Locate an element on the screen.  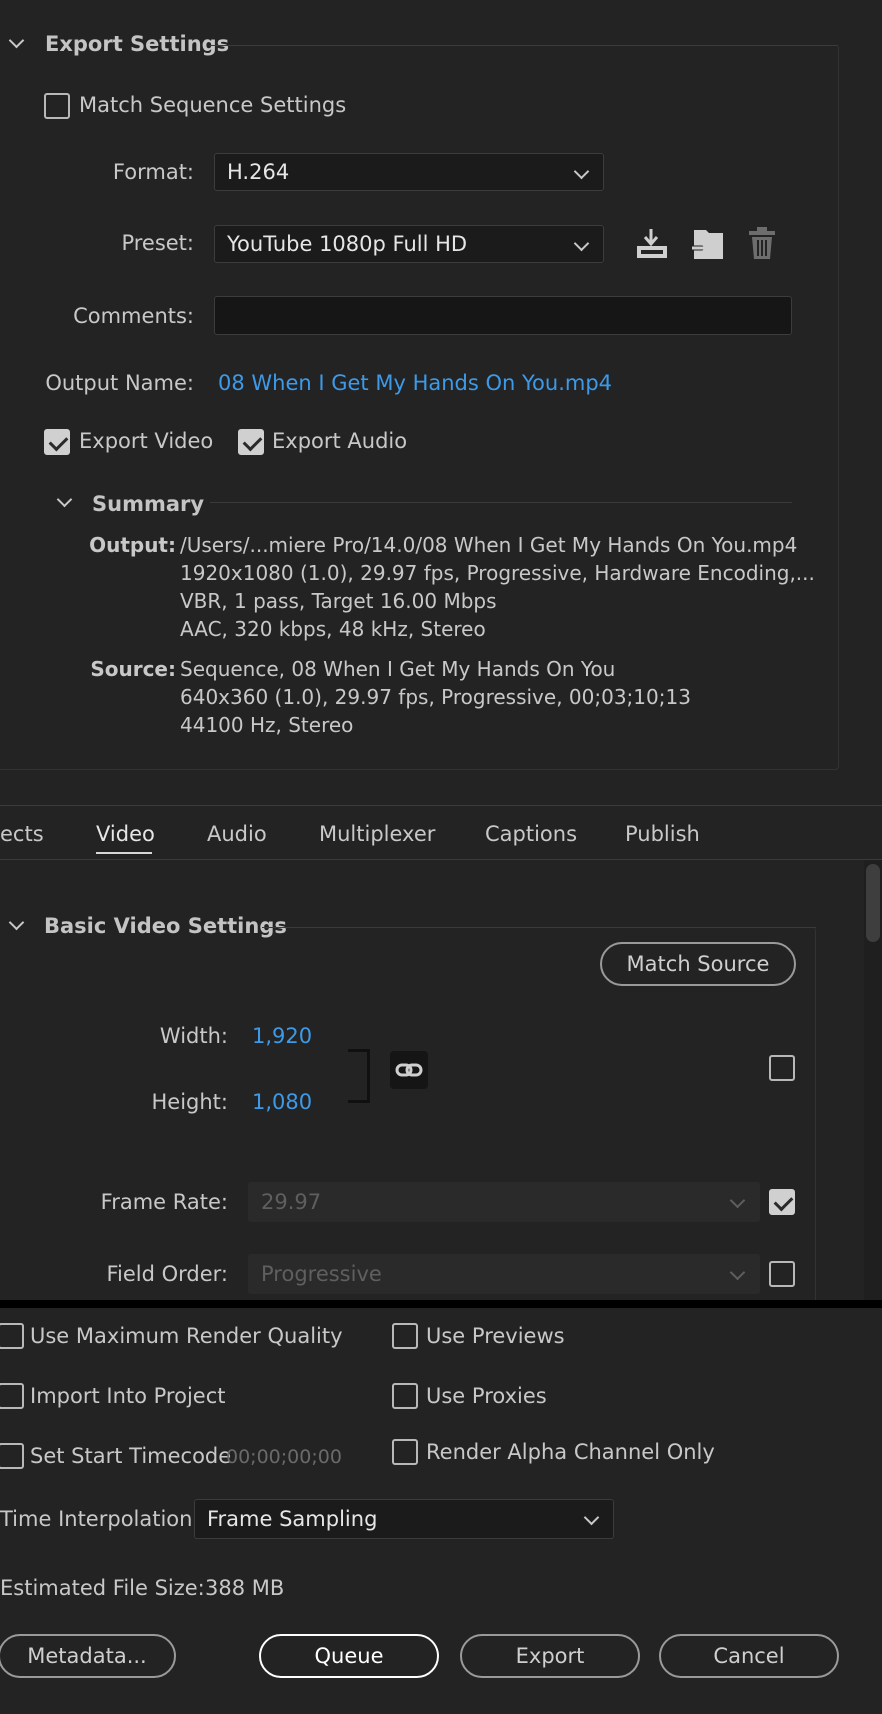
max-render-quality-checkbox is located at coordinates (12, 1336).